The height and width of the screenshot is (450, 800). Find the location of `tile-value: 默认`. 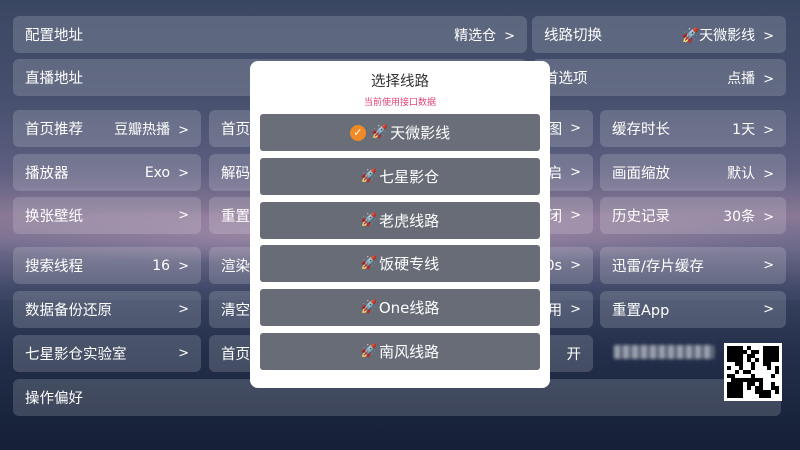

tile-value: 默认 is located at coordinates (741, 173).